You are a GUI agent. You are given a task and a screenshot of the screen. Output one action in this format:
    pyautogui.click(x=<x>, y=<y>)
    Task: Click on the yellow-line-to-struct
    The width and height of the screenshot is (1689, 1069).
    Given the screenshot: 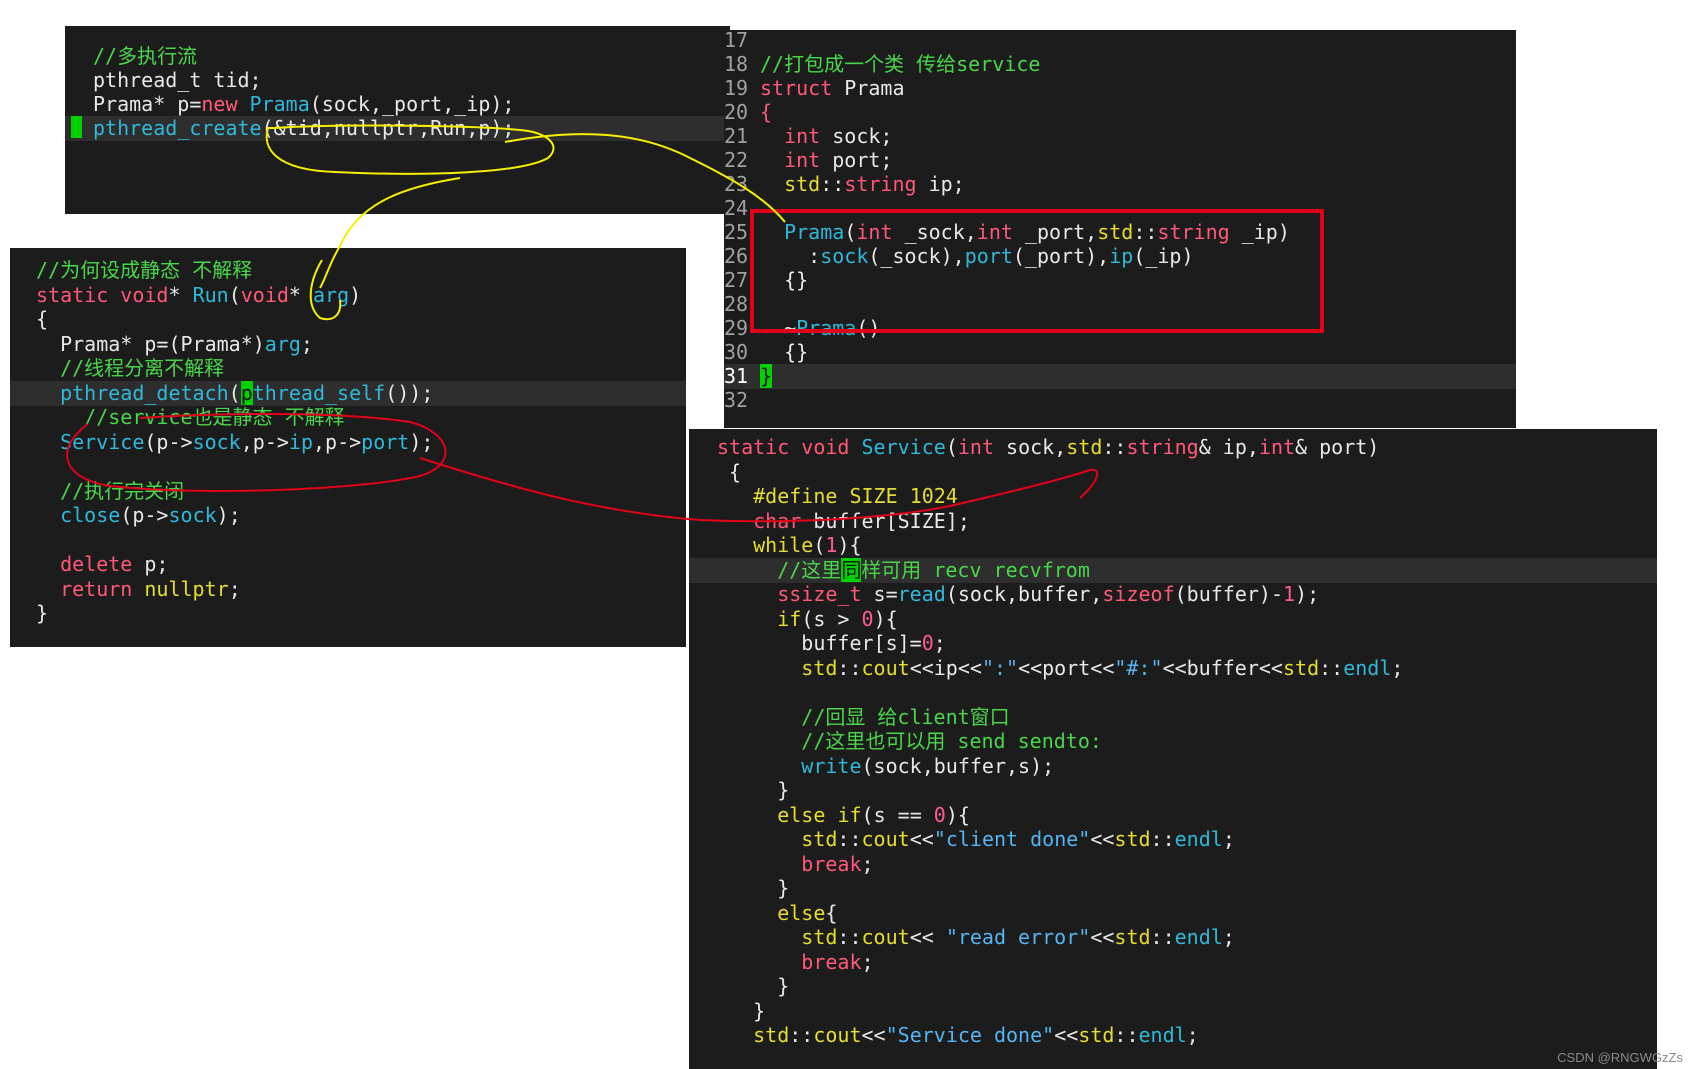 What is the action you would take?
    pyautogui.click(x=645, y=178)
    